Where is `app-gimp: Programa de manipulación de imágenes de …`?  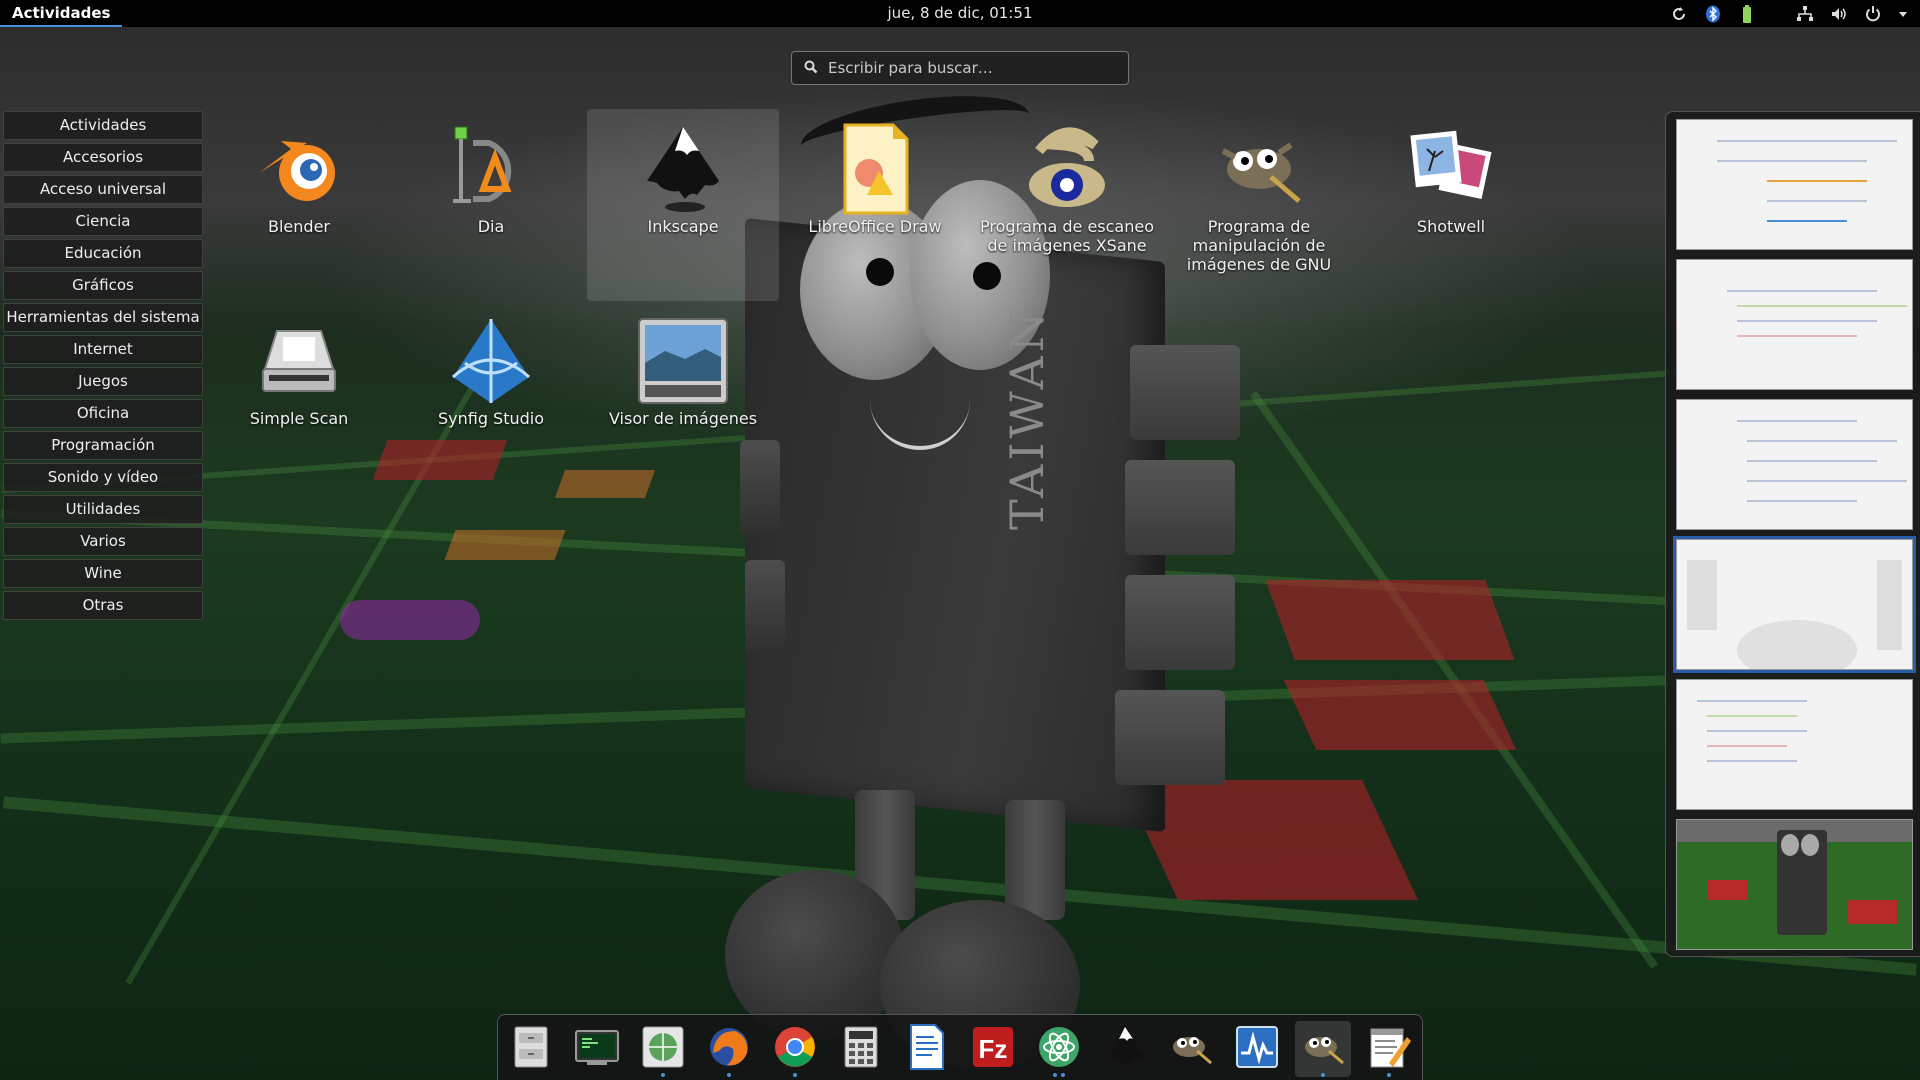 app-gimp: Programa de manipulación de imágenes de … is located at coordinates (1259, 205).